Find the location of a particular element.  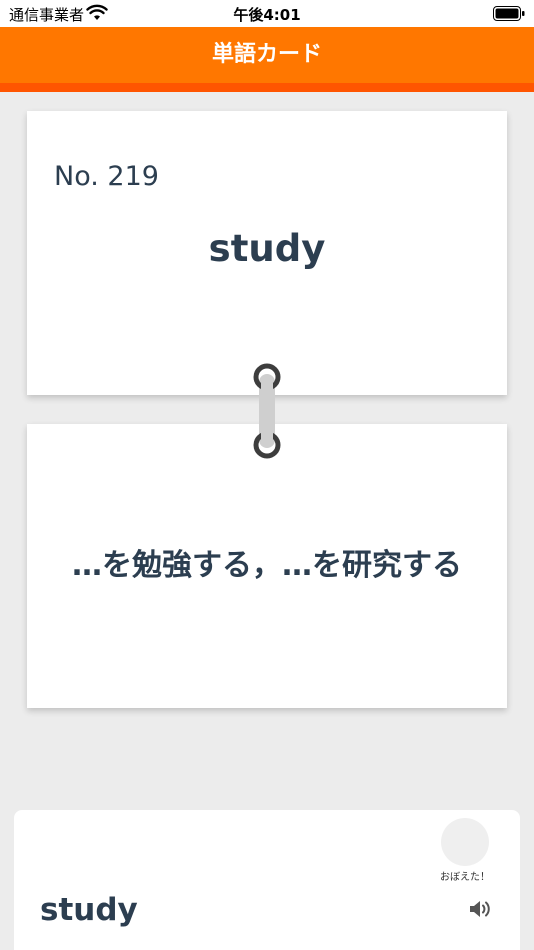

status-bar: 通信事業者 午後4:01 is located at coordinates (267, 13).